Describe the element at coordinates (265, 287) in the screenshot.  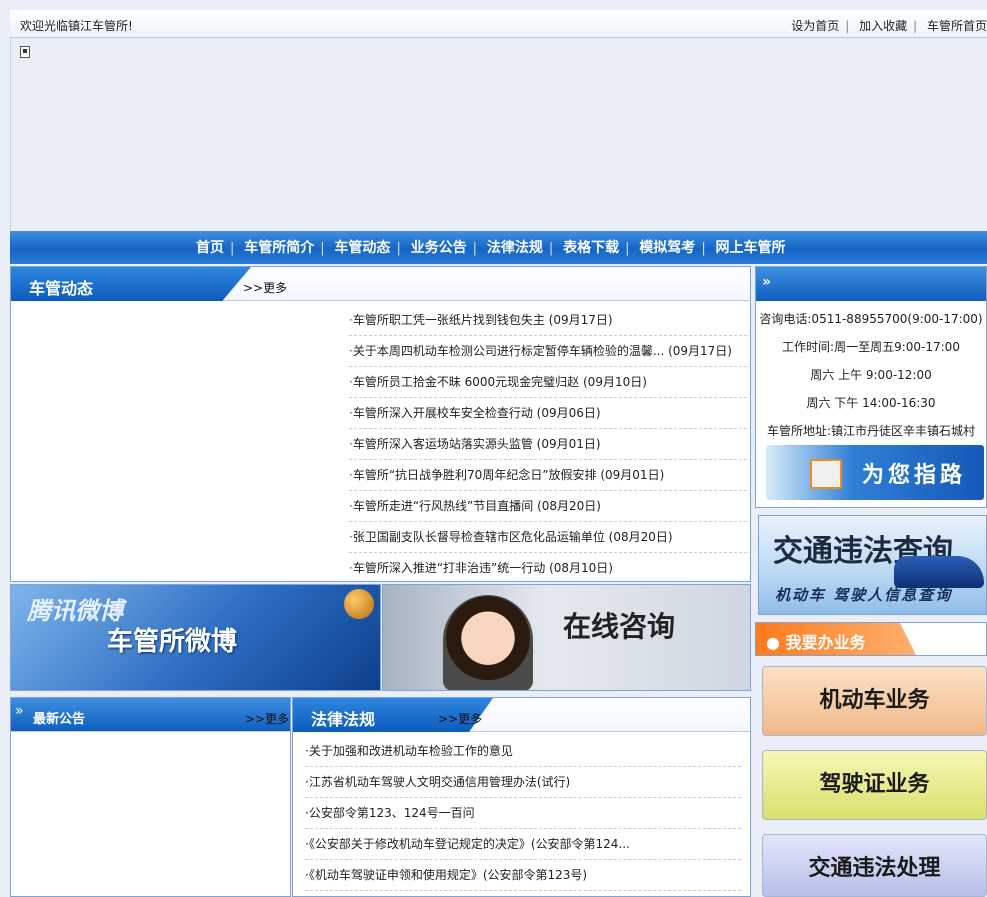
I see `news-more-link: >>更多` at that location.